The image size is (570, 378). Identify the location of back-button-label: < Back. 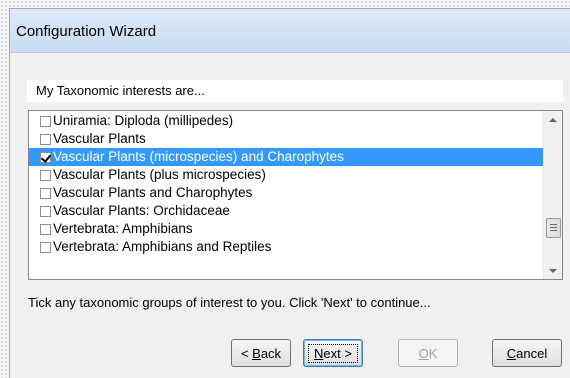
(261, 353).